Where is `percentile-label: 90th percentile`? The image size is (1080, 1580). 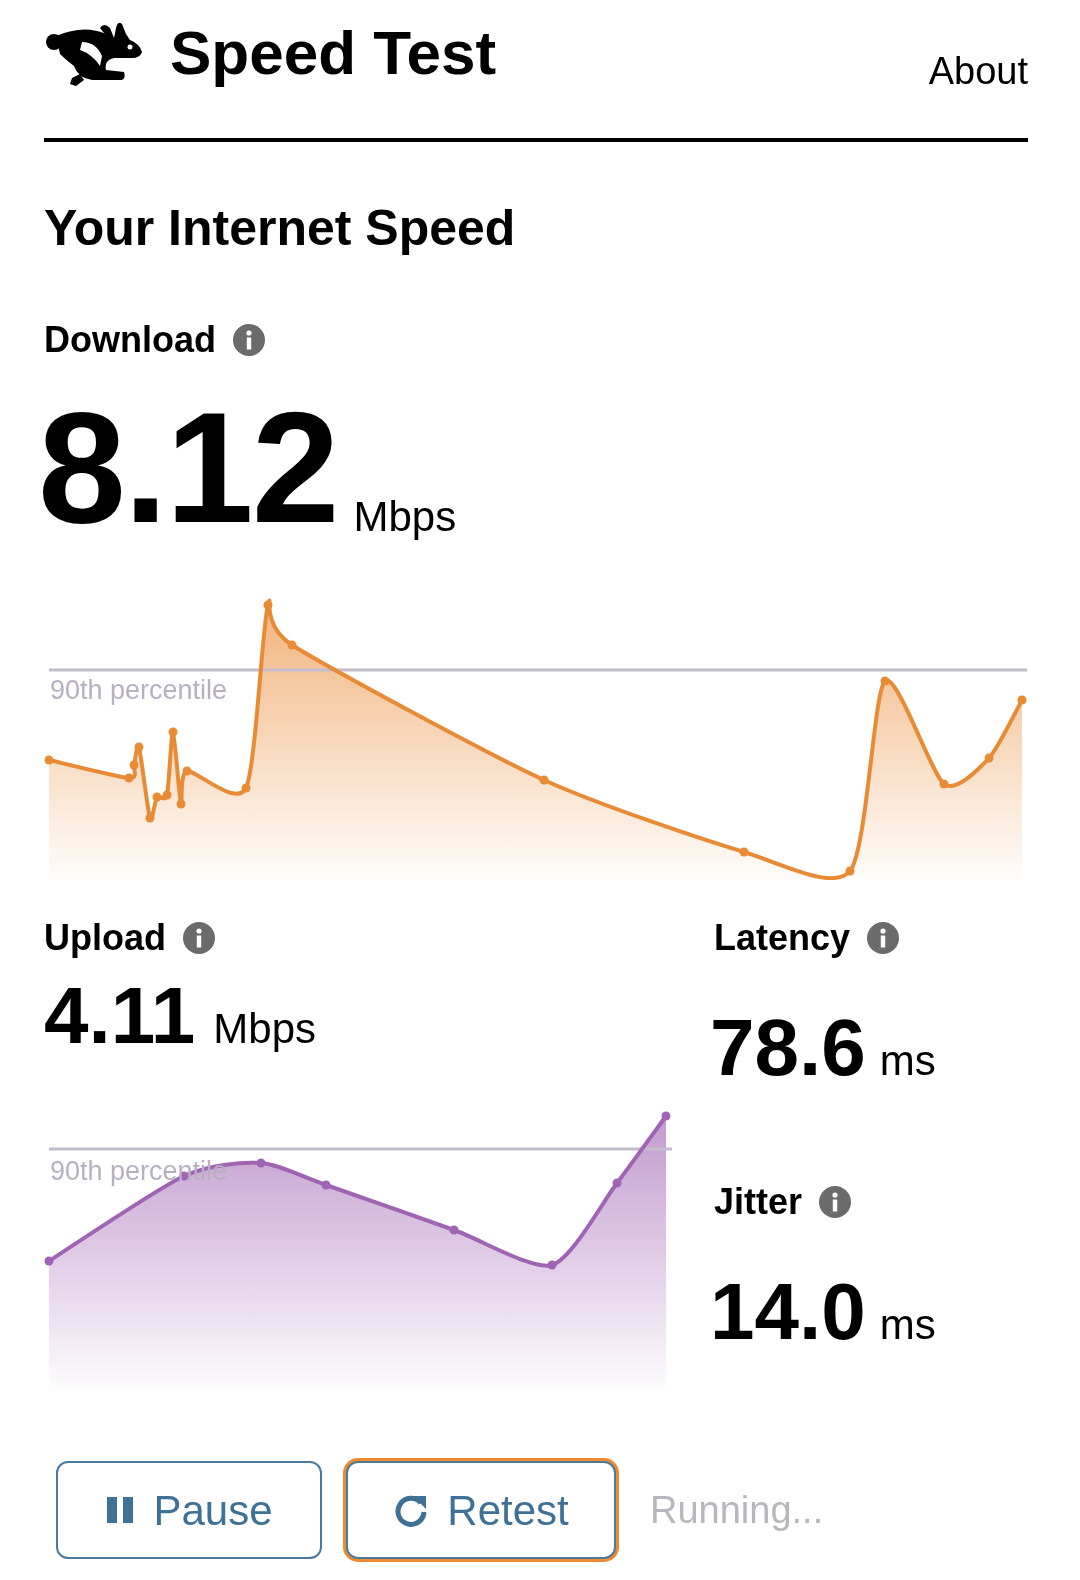 percentile-label: 90th percentile is located at coordinates (139, 690).